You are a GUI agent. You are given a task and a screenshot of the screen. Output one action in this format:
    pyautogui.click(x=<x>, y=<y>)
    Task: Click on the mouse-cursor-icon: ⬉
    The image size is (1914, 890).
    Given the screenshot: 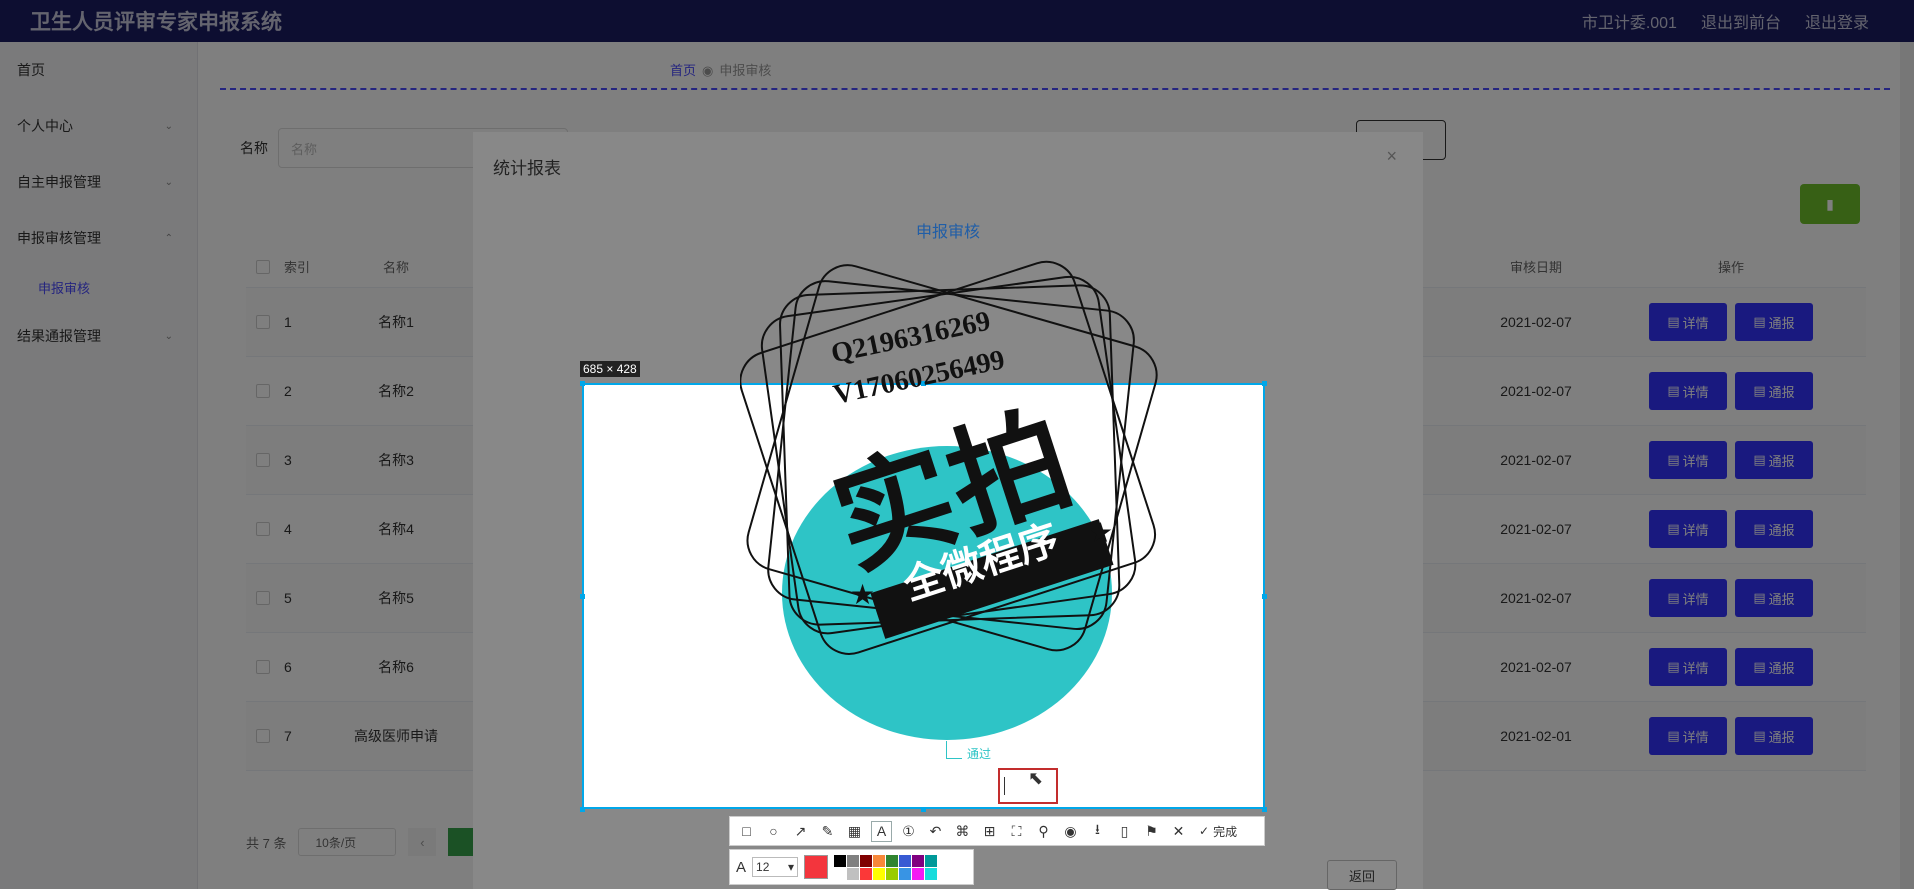 What is the action you would take?
    pyautogui.click(x=1036, y=778)
    